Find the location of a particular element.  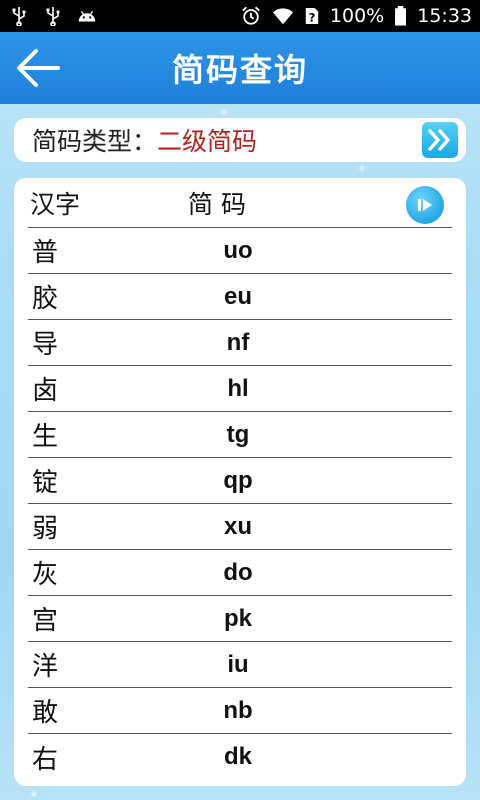

cell-character: 洋 is located at coordinates (45, 667).